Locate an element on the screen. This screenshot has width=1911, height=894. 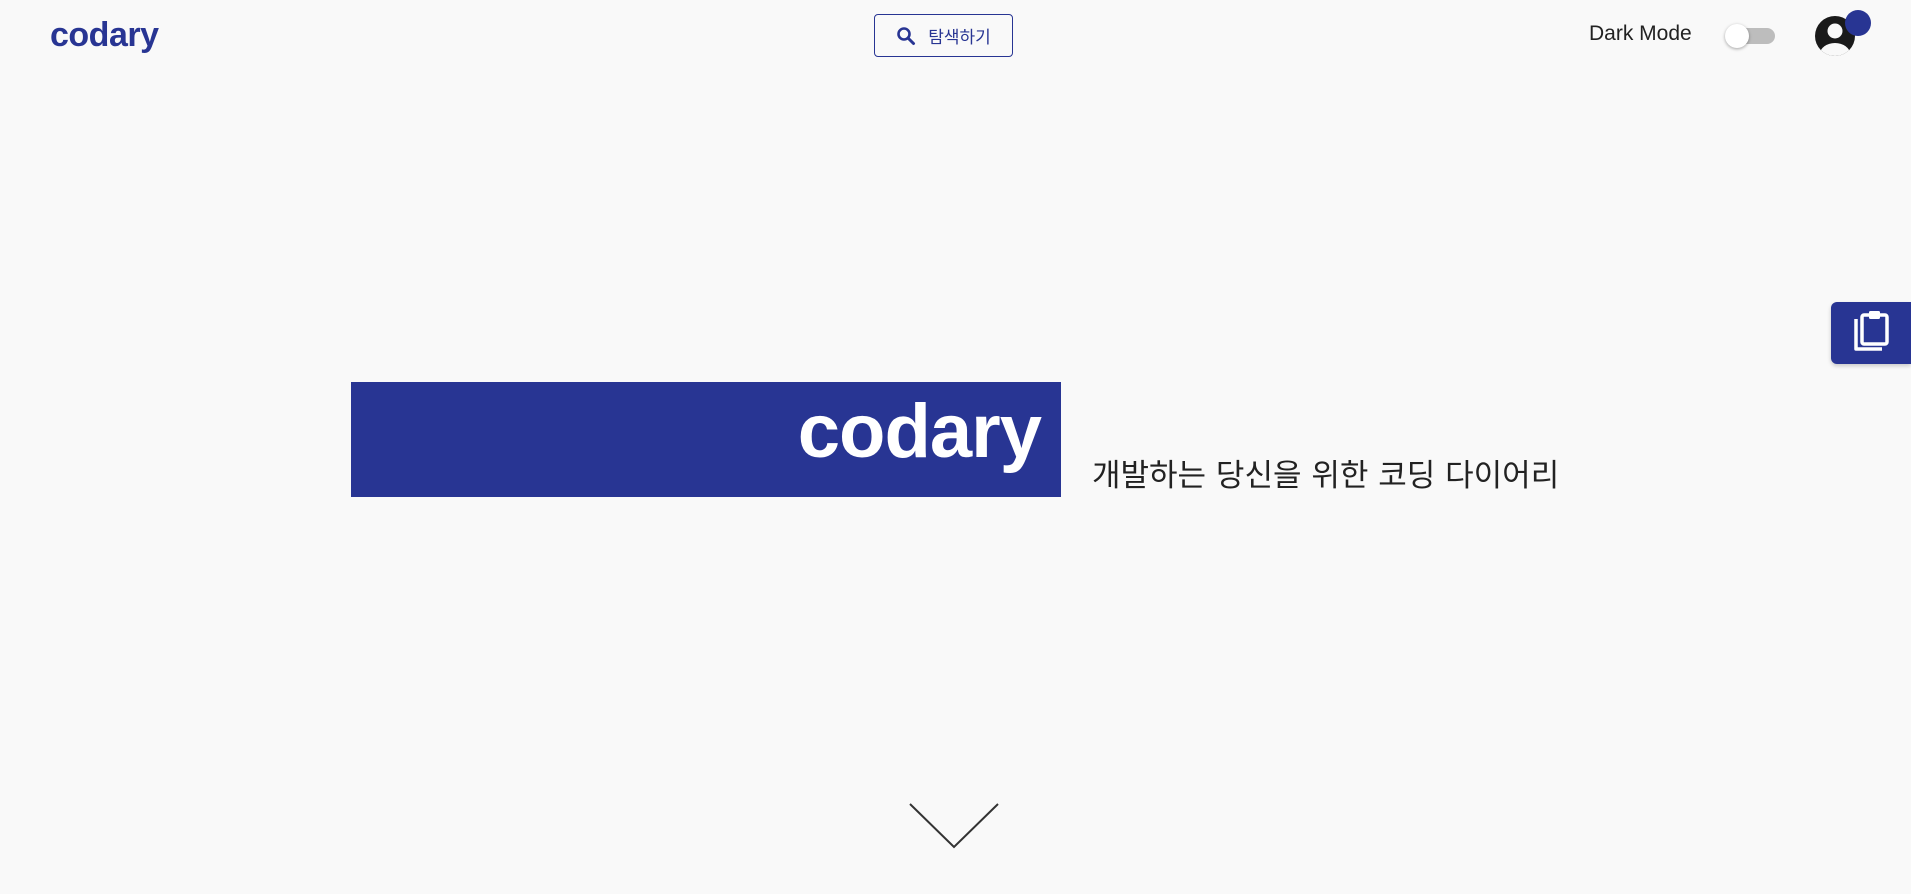
clipboard-icon is located at coordinates (1871, 333).